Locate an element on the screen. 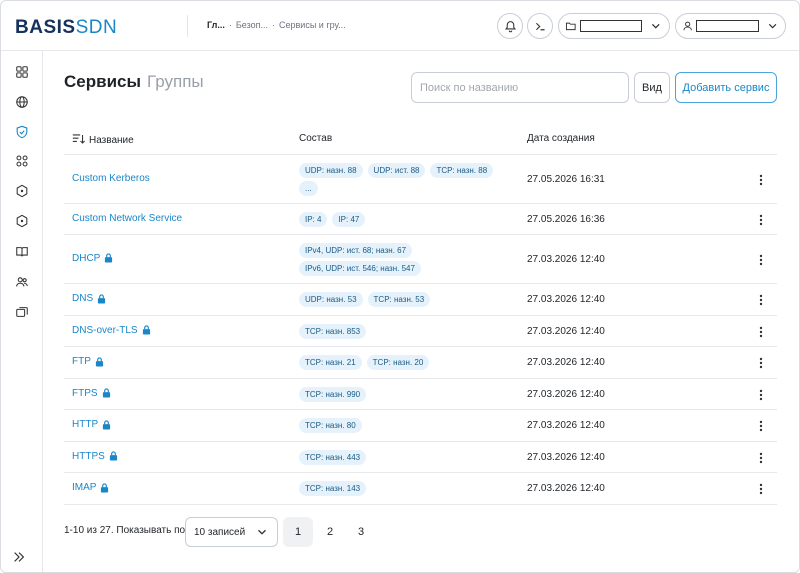 This screenshot has width=800, height=573. view-button: Вид is located at coordinates (652, 87).